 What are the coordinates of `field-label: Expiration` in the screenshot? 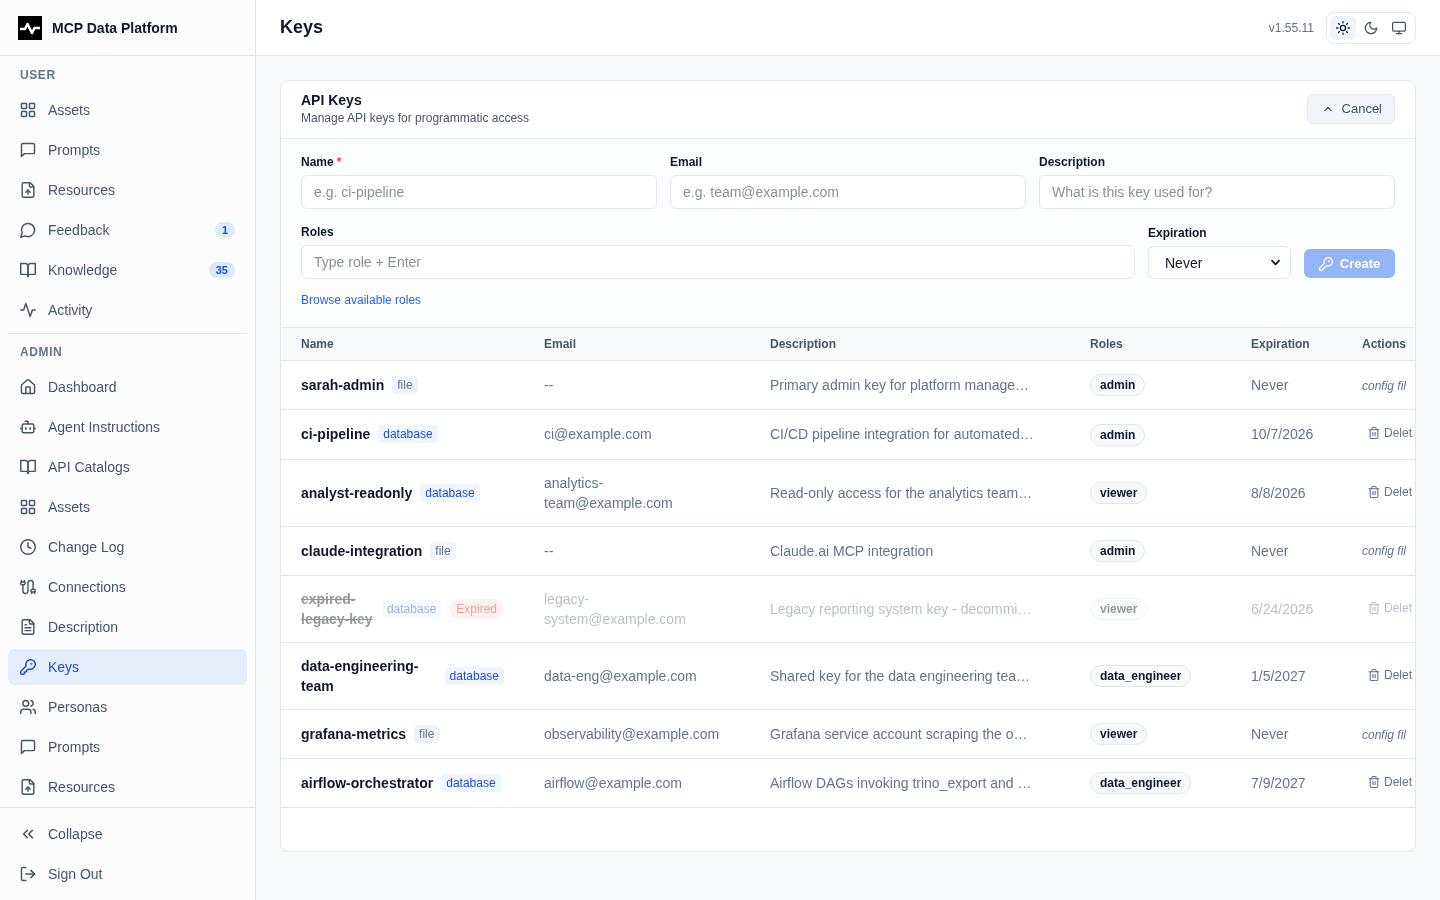 It's located at (1178, 233).